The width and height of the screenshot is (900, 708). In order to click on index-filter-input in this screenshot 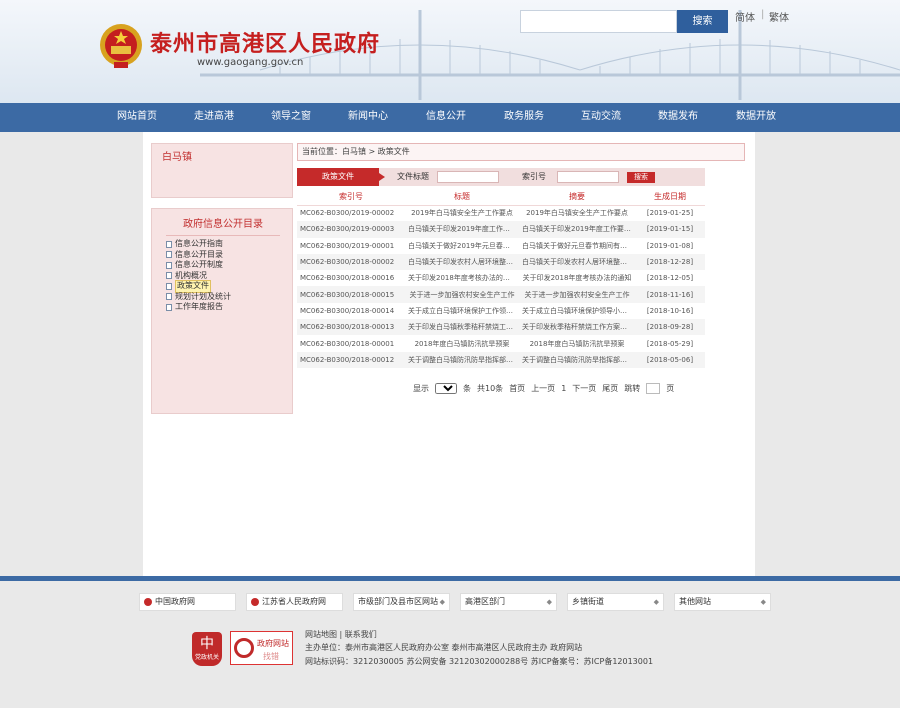, I will do `click(588, 177)`.